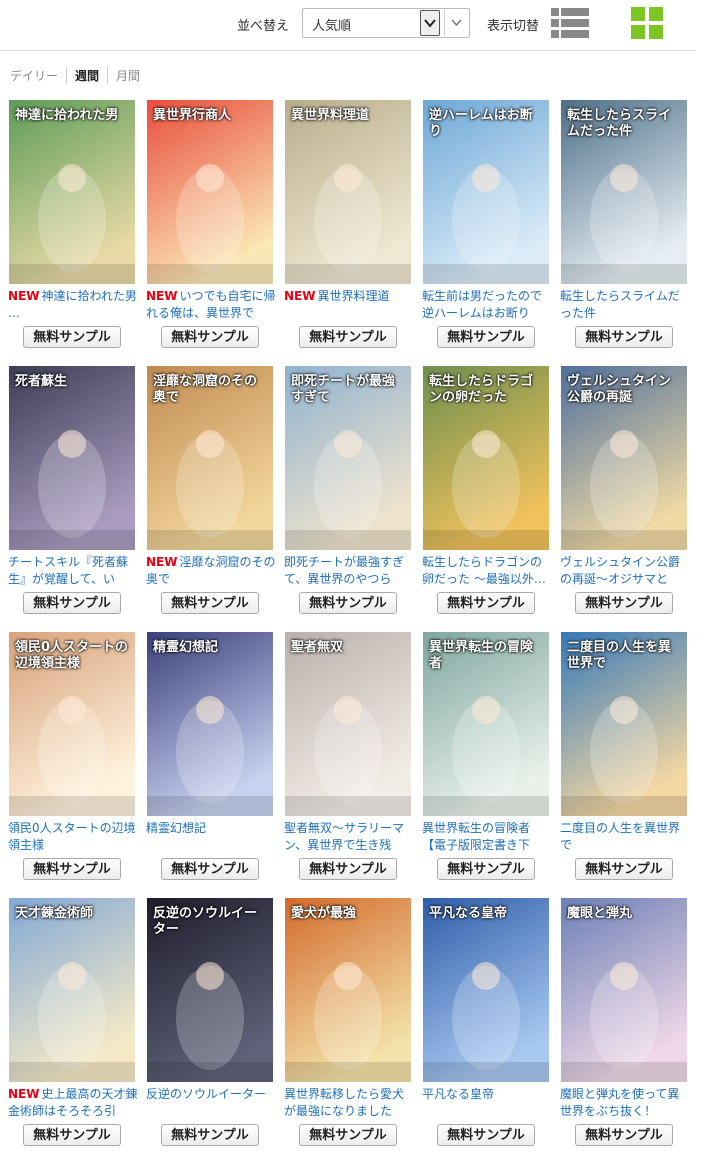 The height and width of the screenshot is (1158, 701). Describe the element at coordinates (210, 990) in the screenshot. I see `book-cover: 反逆のソウルイーター` at that location.